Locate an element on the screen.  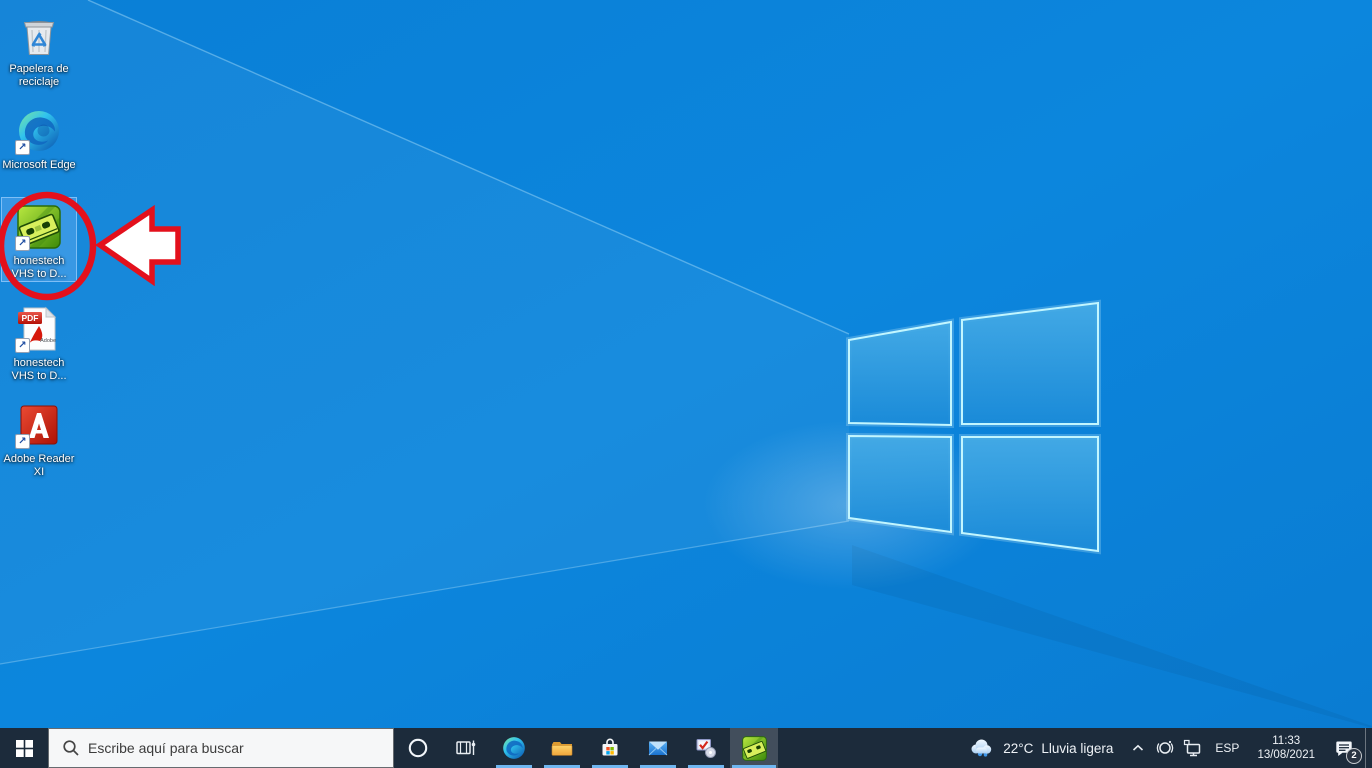
honestech-vhs-icon is located at coordinates (754, 748).